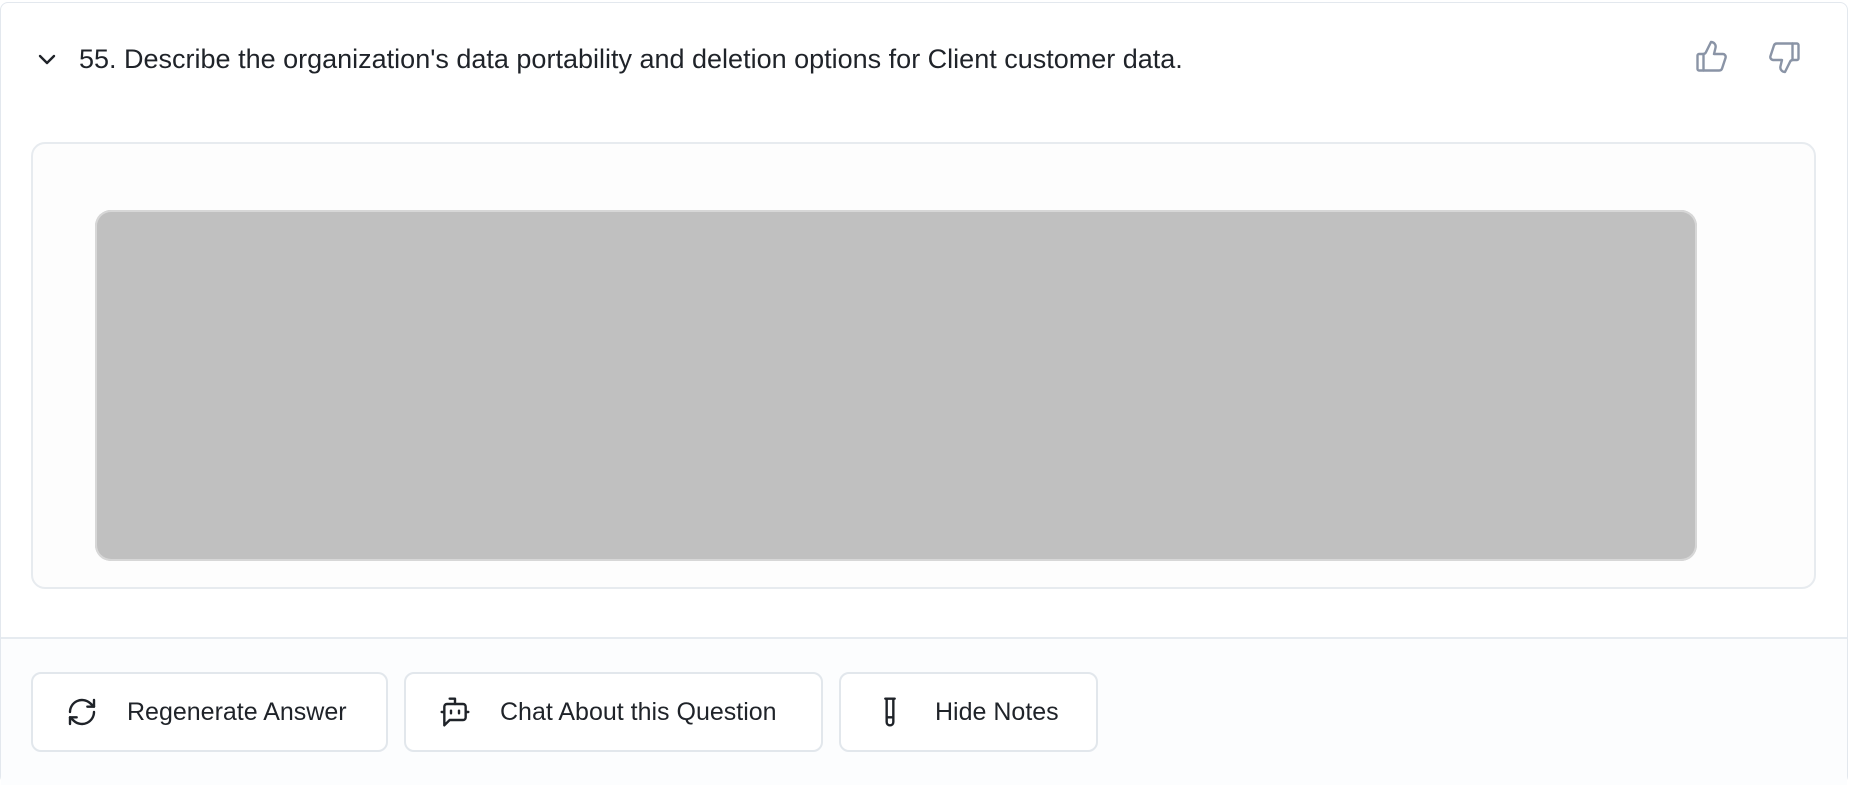 This screenshot has width=1862, height=790. Describe the element at coordinates (997, 711) in the screenshot. I see `hide-notes-label: Hide Notes` at that location.